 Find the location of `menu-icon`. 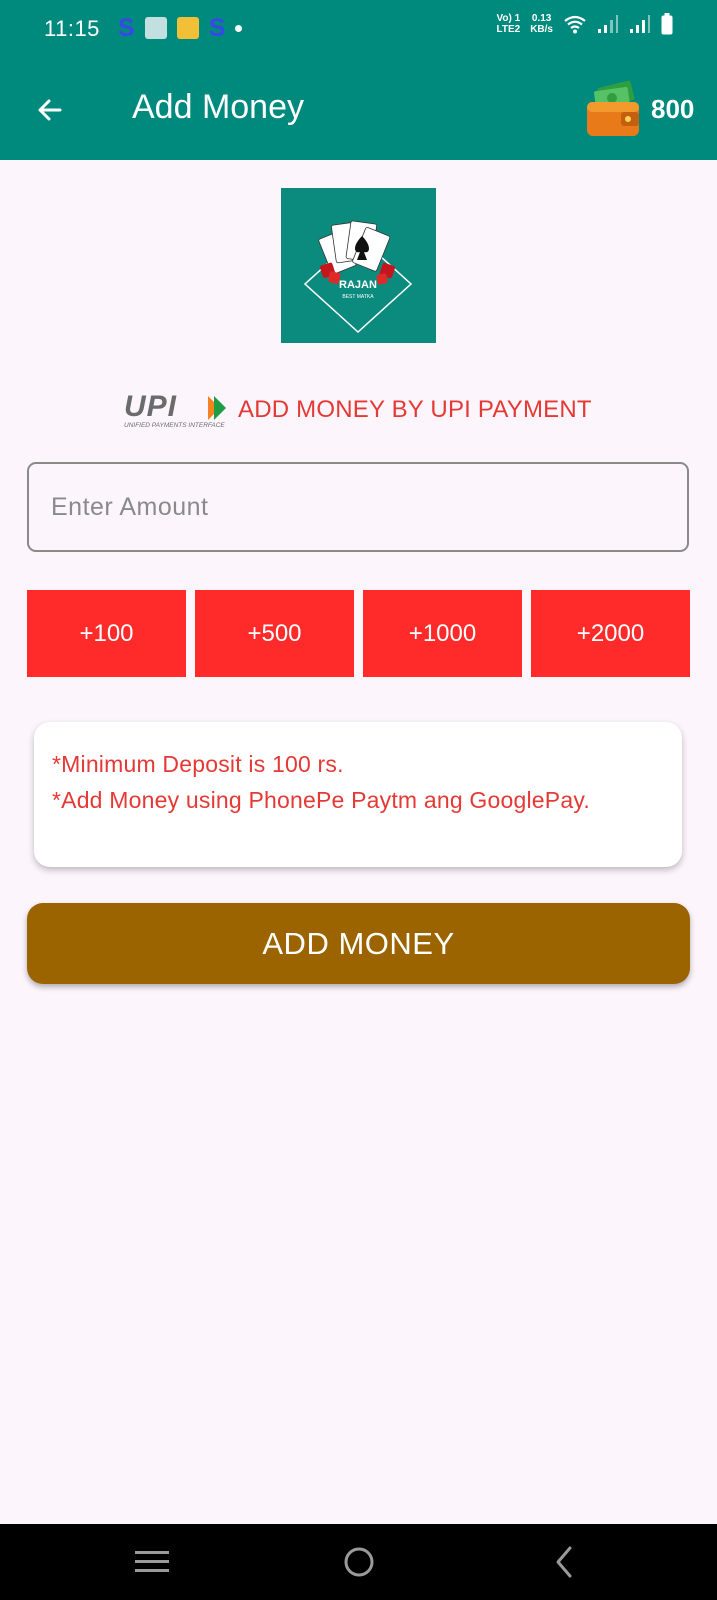

menu-icon is located at coordinates (152, 1561).